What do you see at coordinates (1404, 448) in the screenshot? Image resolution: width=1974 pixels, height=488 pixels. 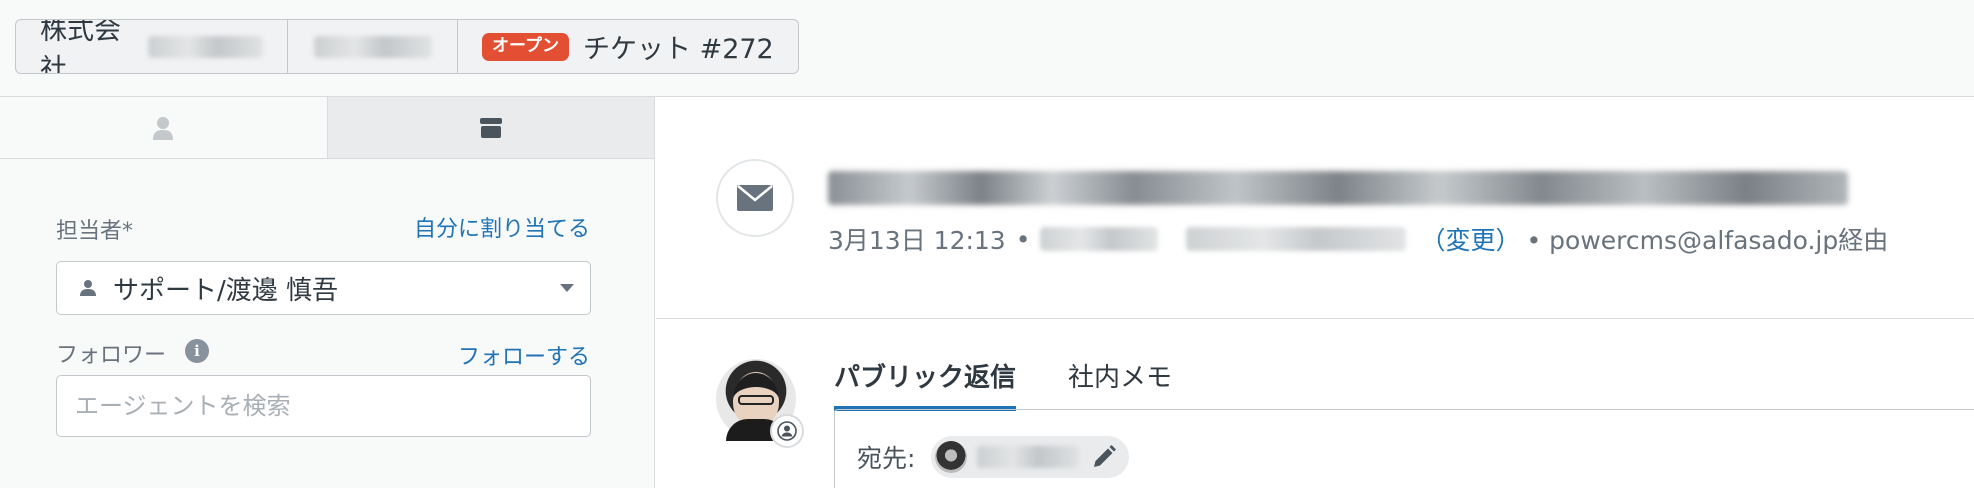 I see `reply-editor: 宛先:` at bounding box center [1404, 448].